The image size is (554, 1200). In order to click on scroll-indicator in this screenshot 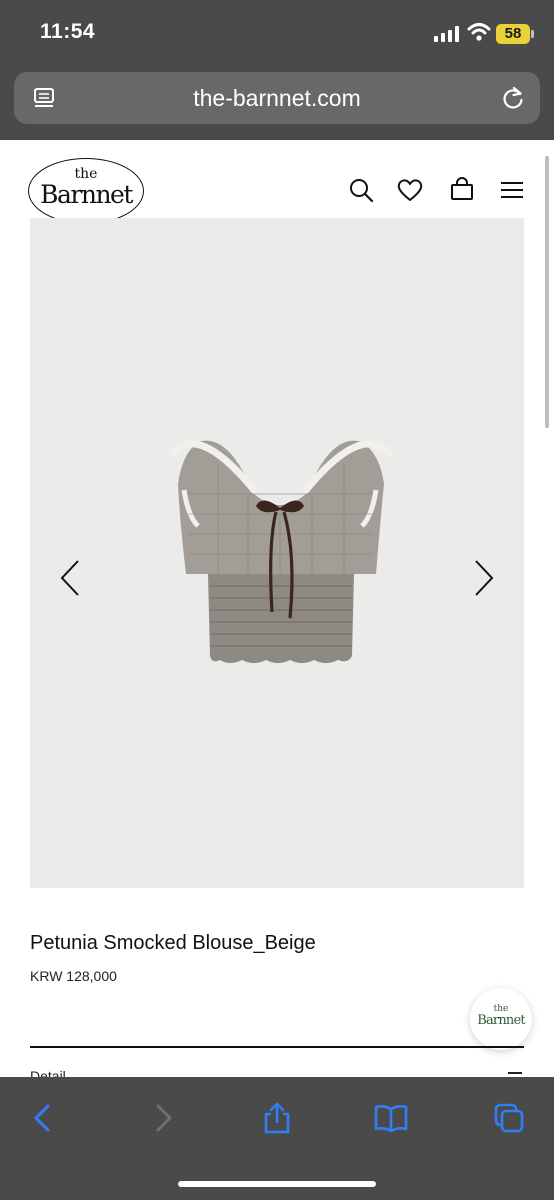, I will do `click(547, 292)`.